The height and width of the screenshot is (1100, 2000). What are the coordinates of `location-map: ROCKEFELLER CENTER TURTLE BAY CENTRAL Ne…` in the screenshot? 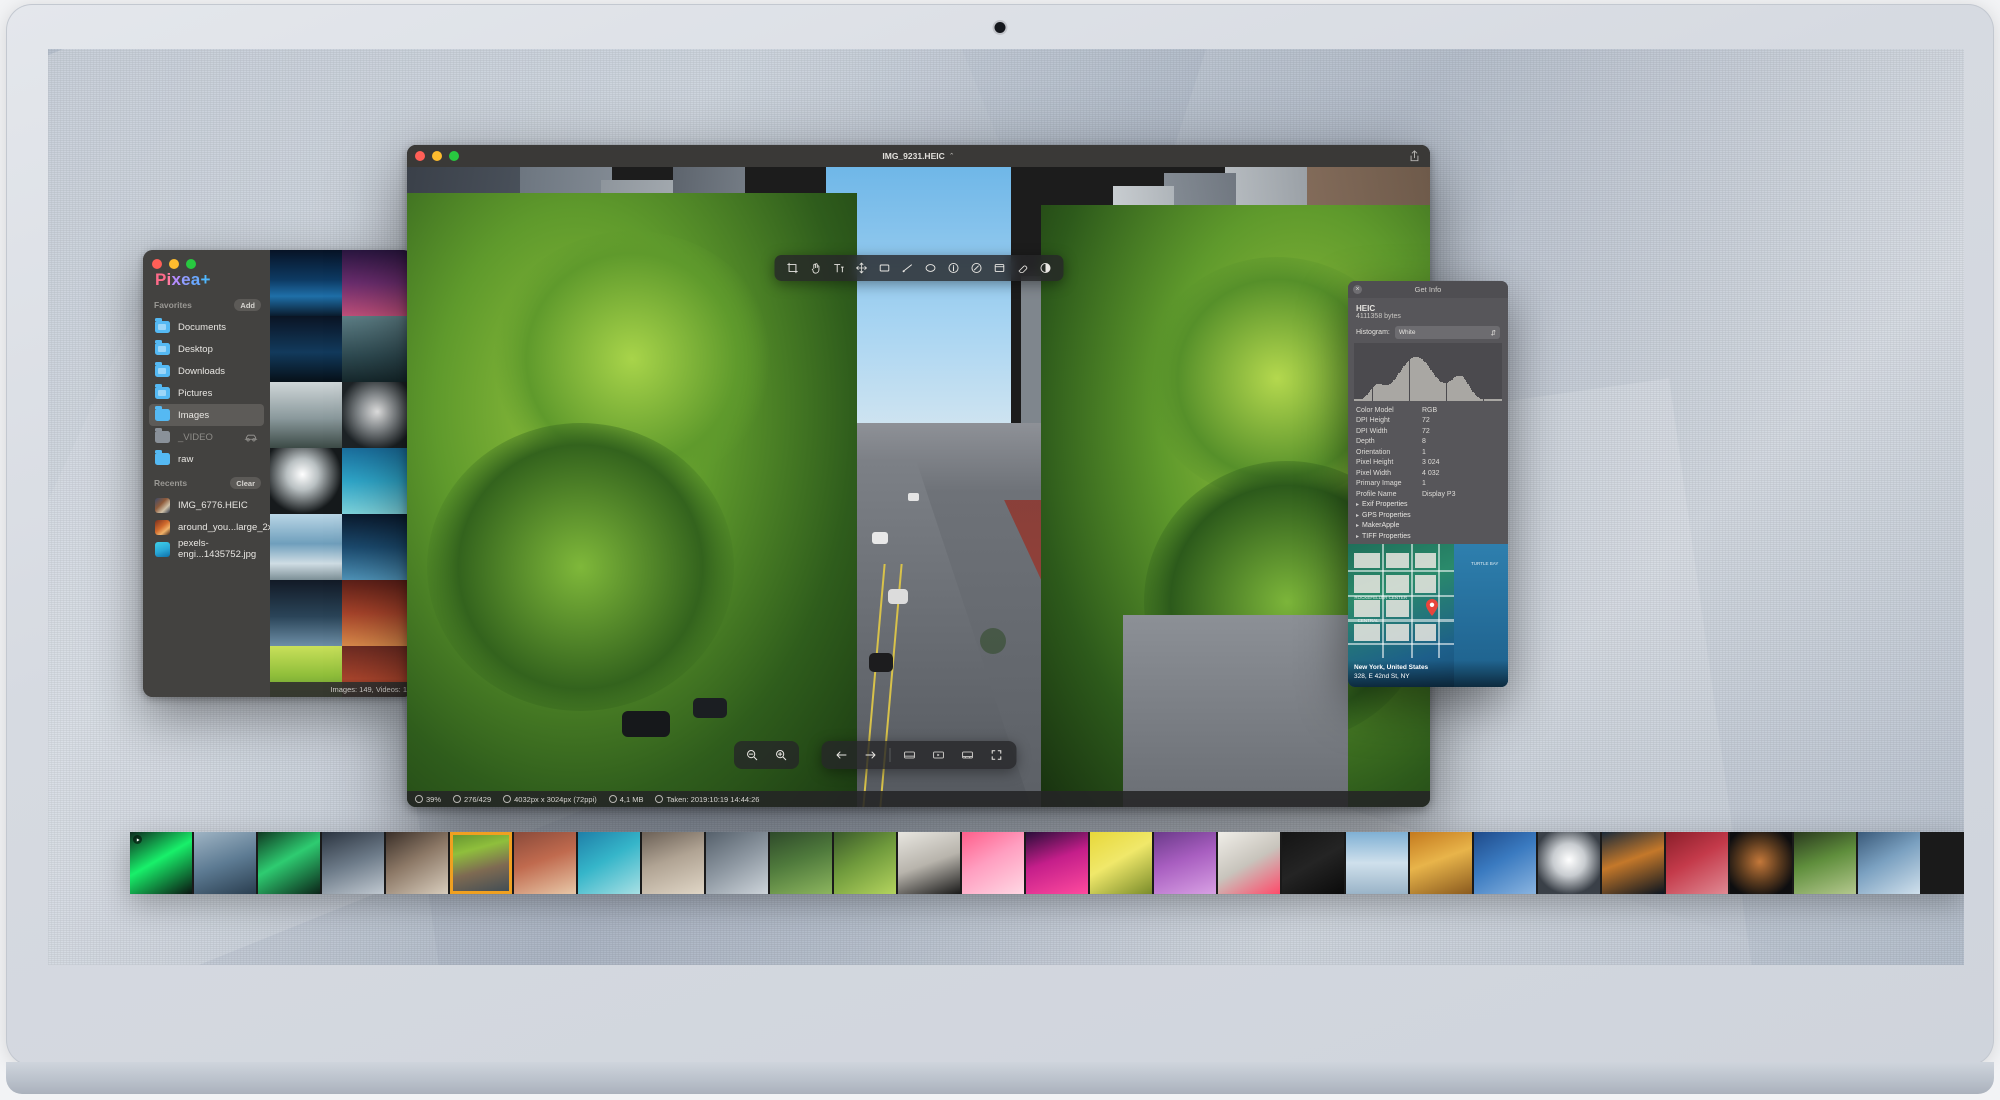 It's located at (1428, 615).